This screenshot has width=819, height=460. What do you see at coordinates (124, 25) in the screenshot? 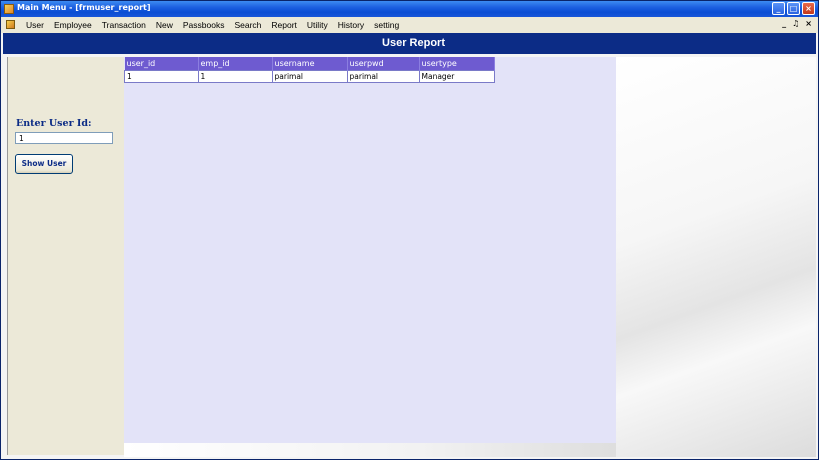
I see `menu-transaction: Transaction` at bounding box center [124, 25].